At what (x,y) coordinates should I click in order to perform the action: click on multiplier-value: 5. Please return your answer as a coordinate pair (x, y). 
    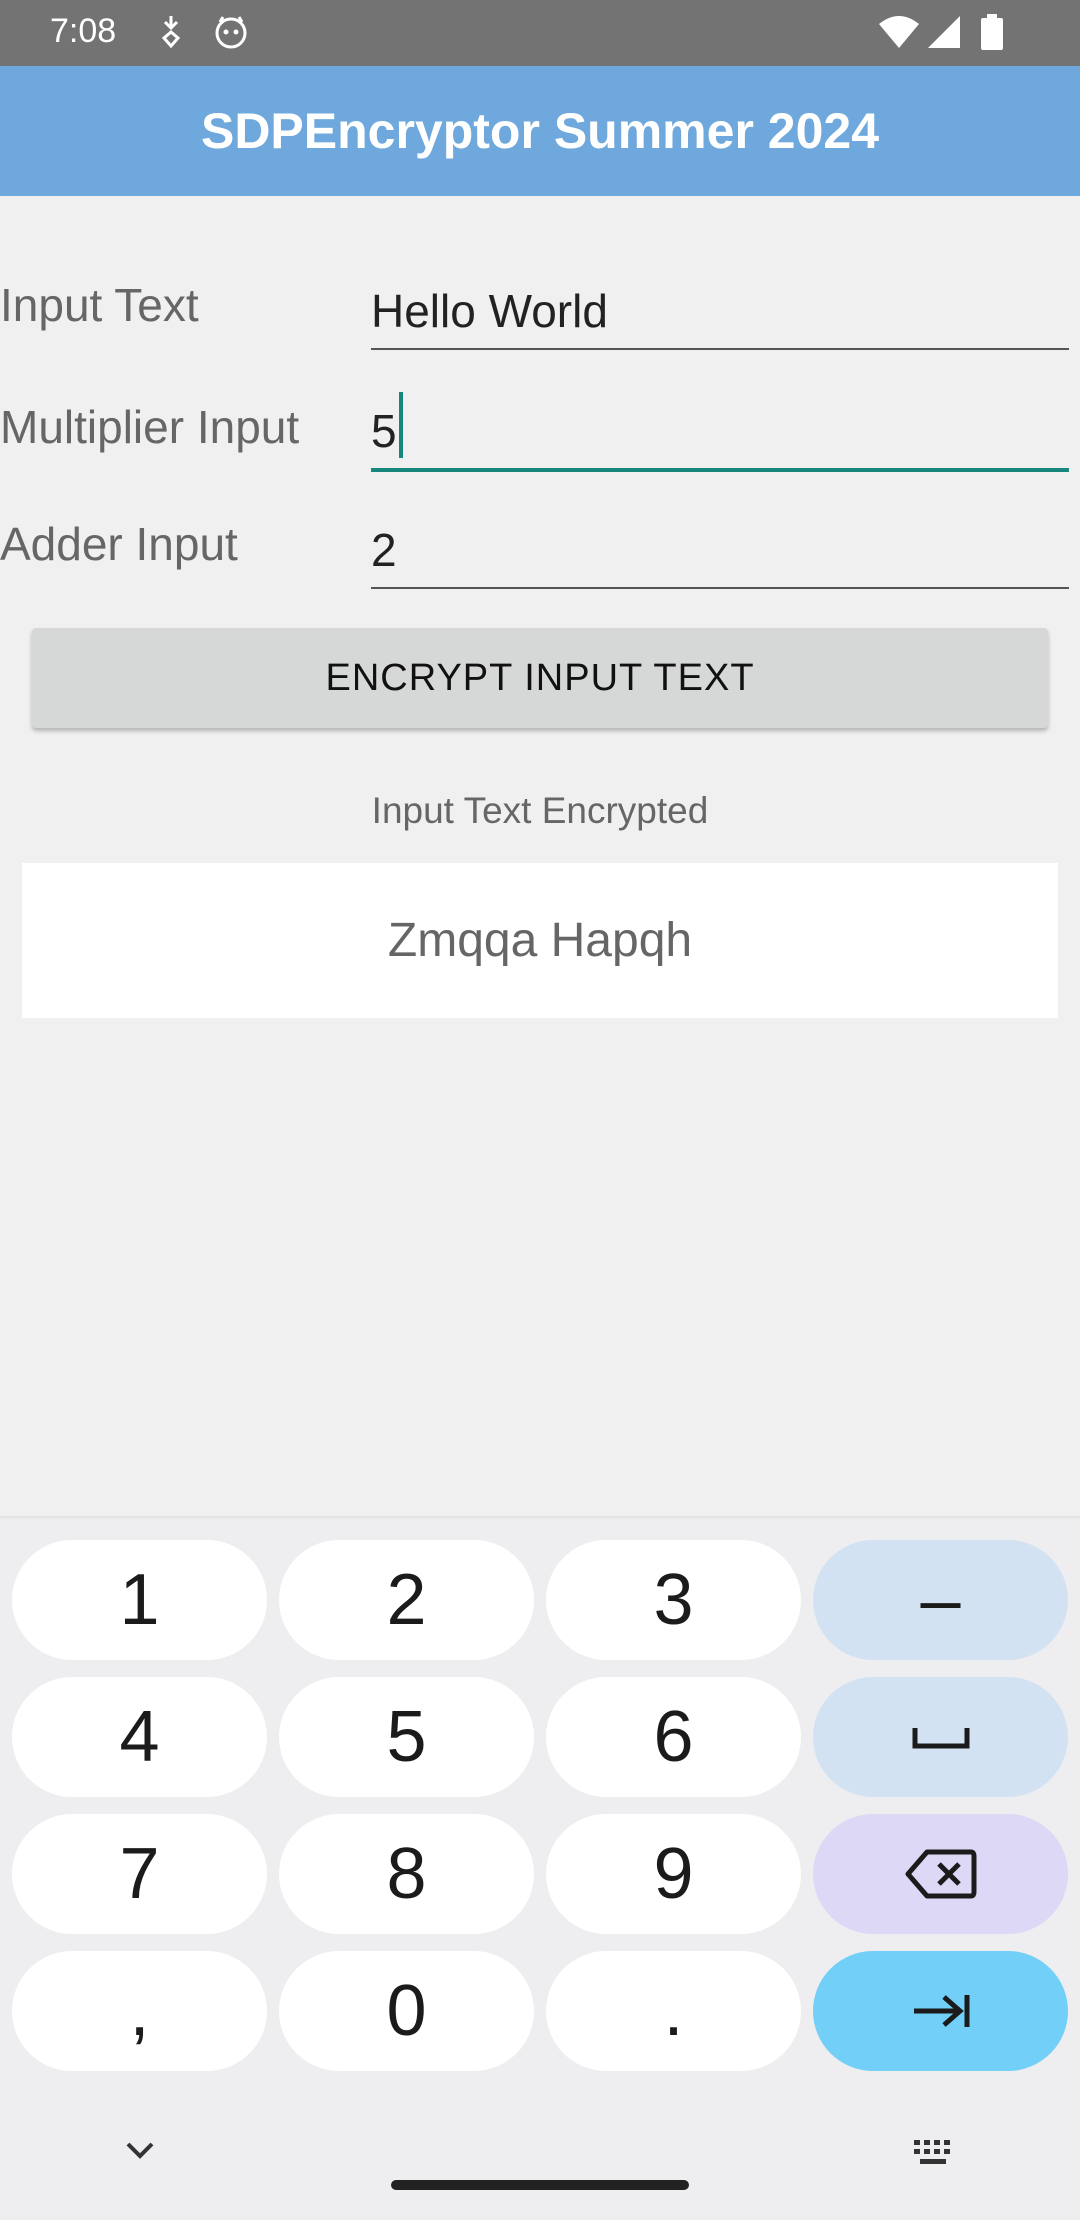
    Looking at the image, I should click on (384, 431).